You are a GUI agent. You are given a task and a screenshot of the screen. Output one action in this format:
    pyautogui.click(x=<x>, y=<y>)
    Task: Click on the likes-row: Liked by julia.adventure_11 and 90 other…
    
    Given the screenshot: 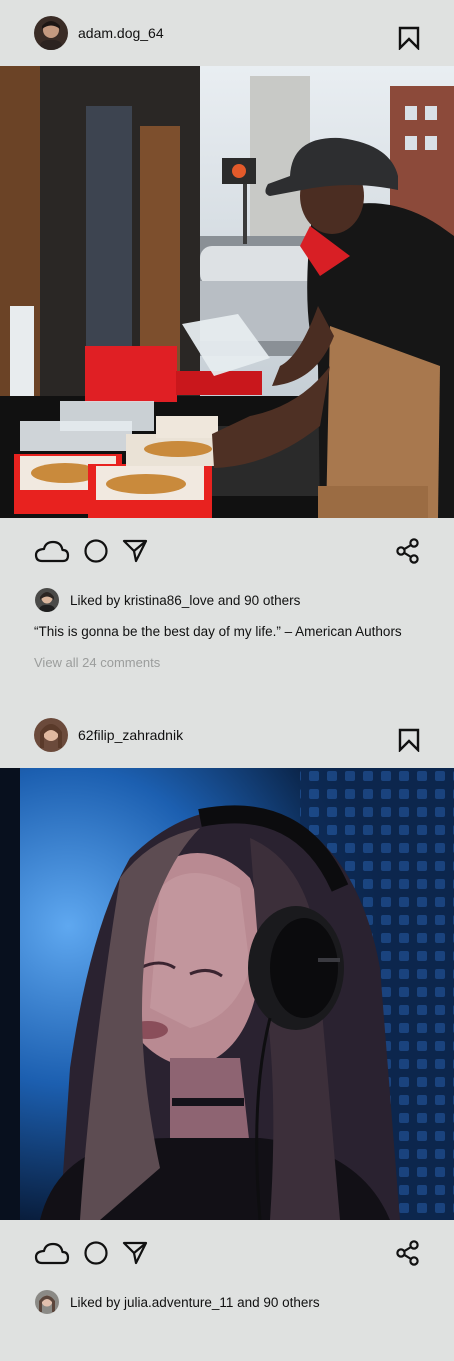 What is the action you would take?
    pyautogui.click(x=227, y=1302)
    